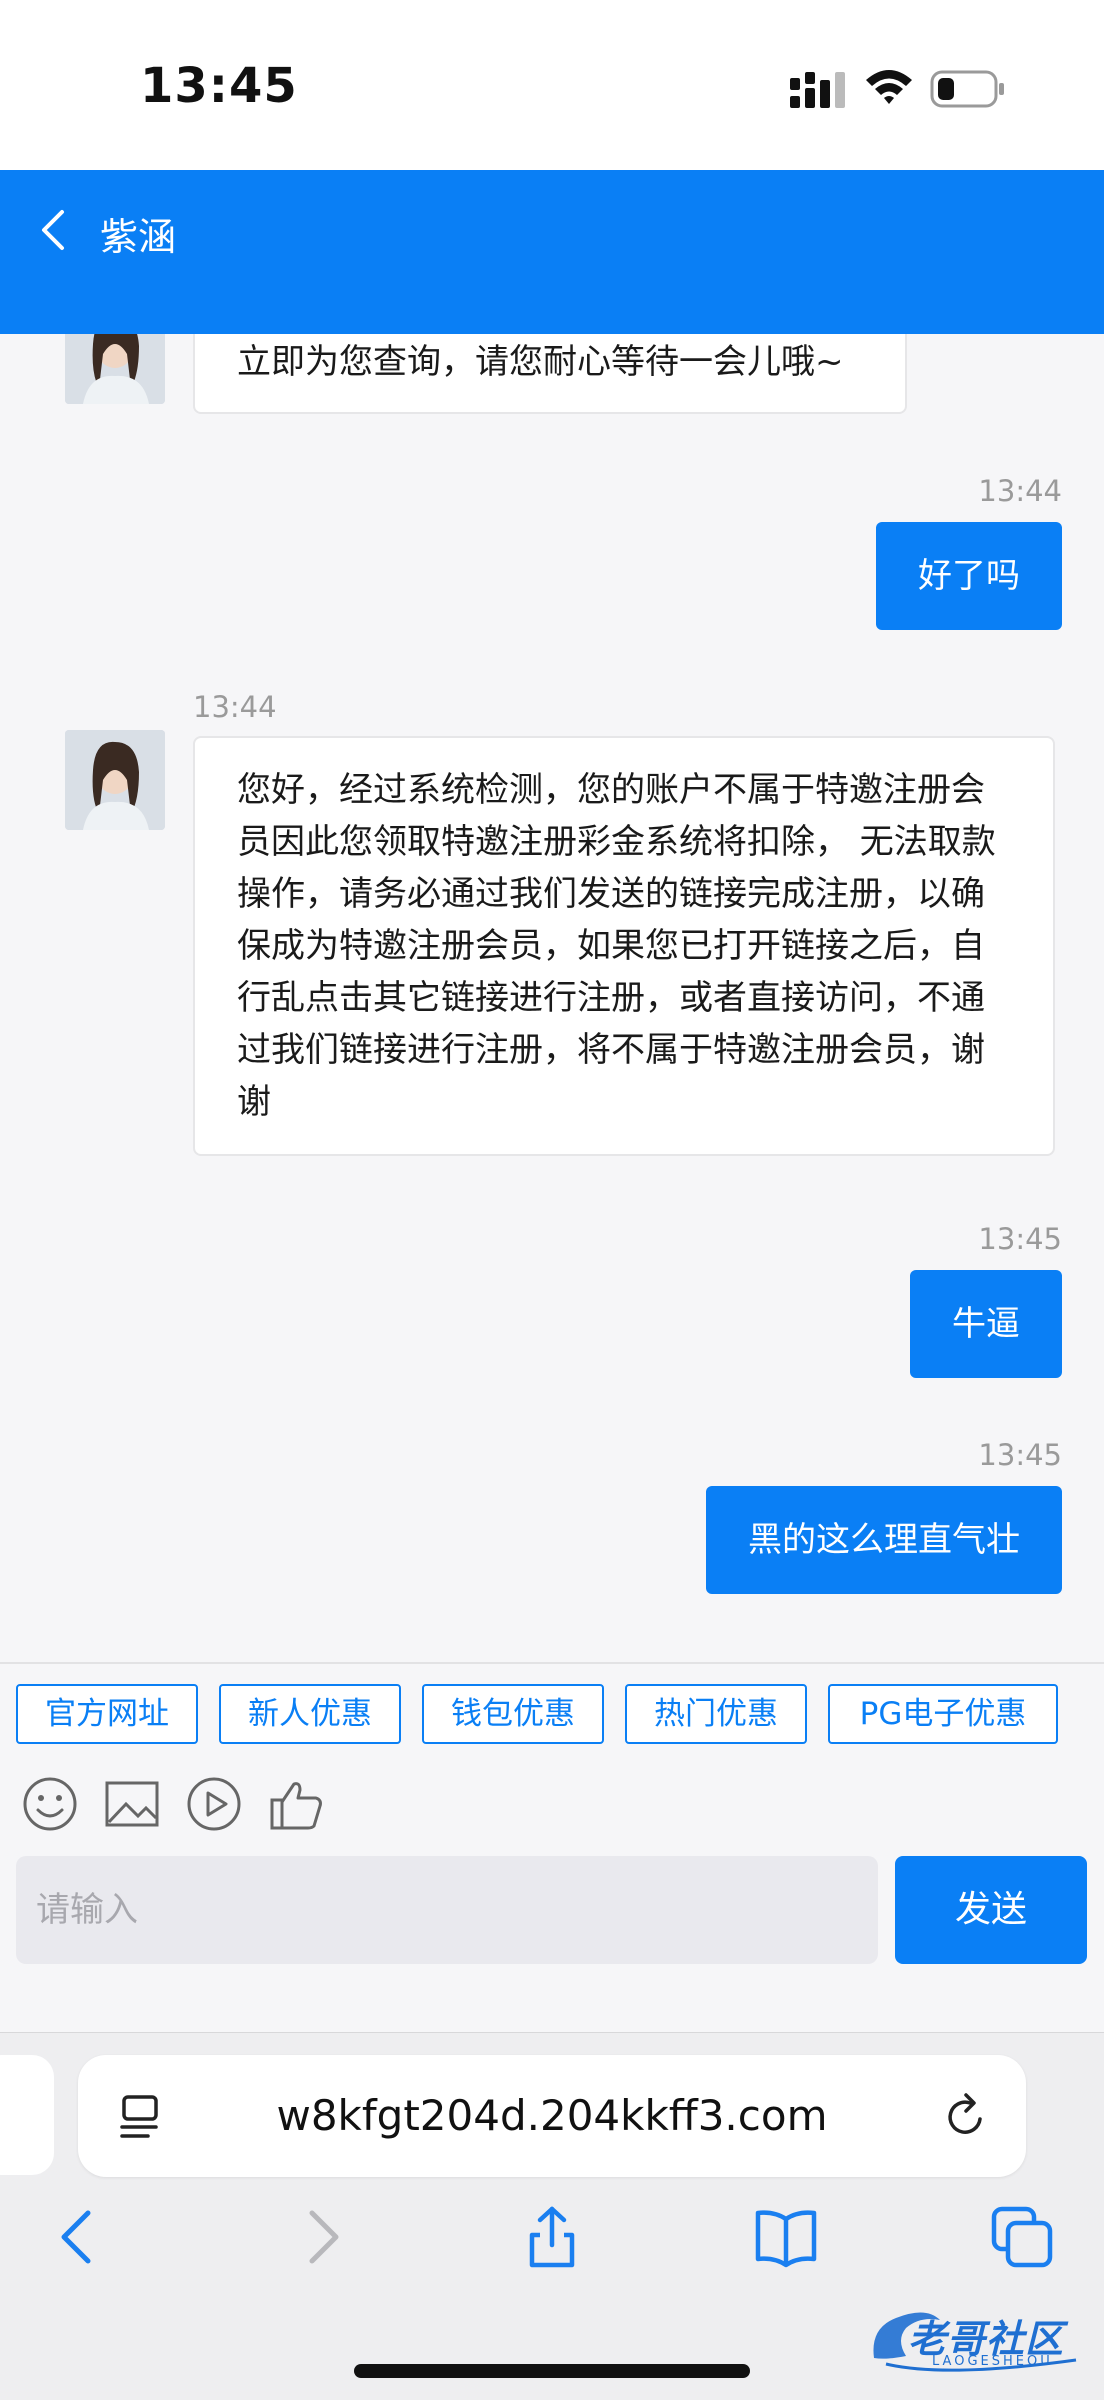 The width and height of the screenshot is (1104, 2400). I want to click on watermark-subtext: LAOGESHEQU, so click(992, 2361).